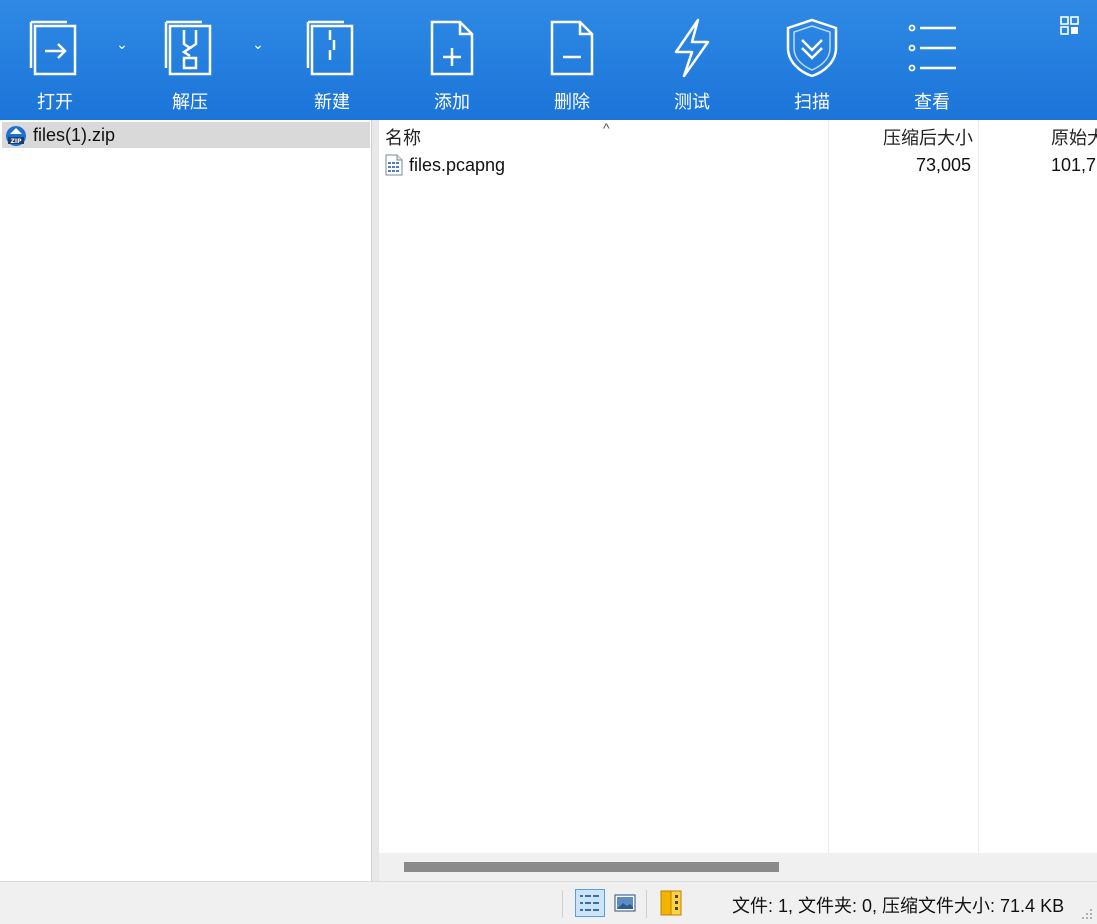 Image resolution: width=1097 pixels, height=924 pixels. I want to click on test-button: 测试, so click(692, 60).